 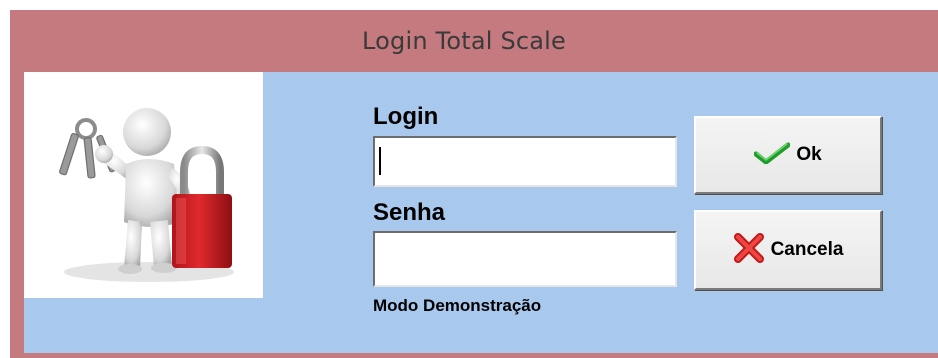 I want to click on checkmark-icon, so click(x=772, y=155).